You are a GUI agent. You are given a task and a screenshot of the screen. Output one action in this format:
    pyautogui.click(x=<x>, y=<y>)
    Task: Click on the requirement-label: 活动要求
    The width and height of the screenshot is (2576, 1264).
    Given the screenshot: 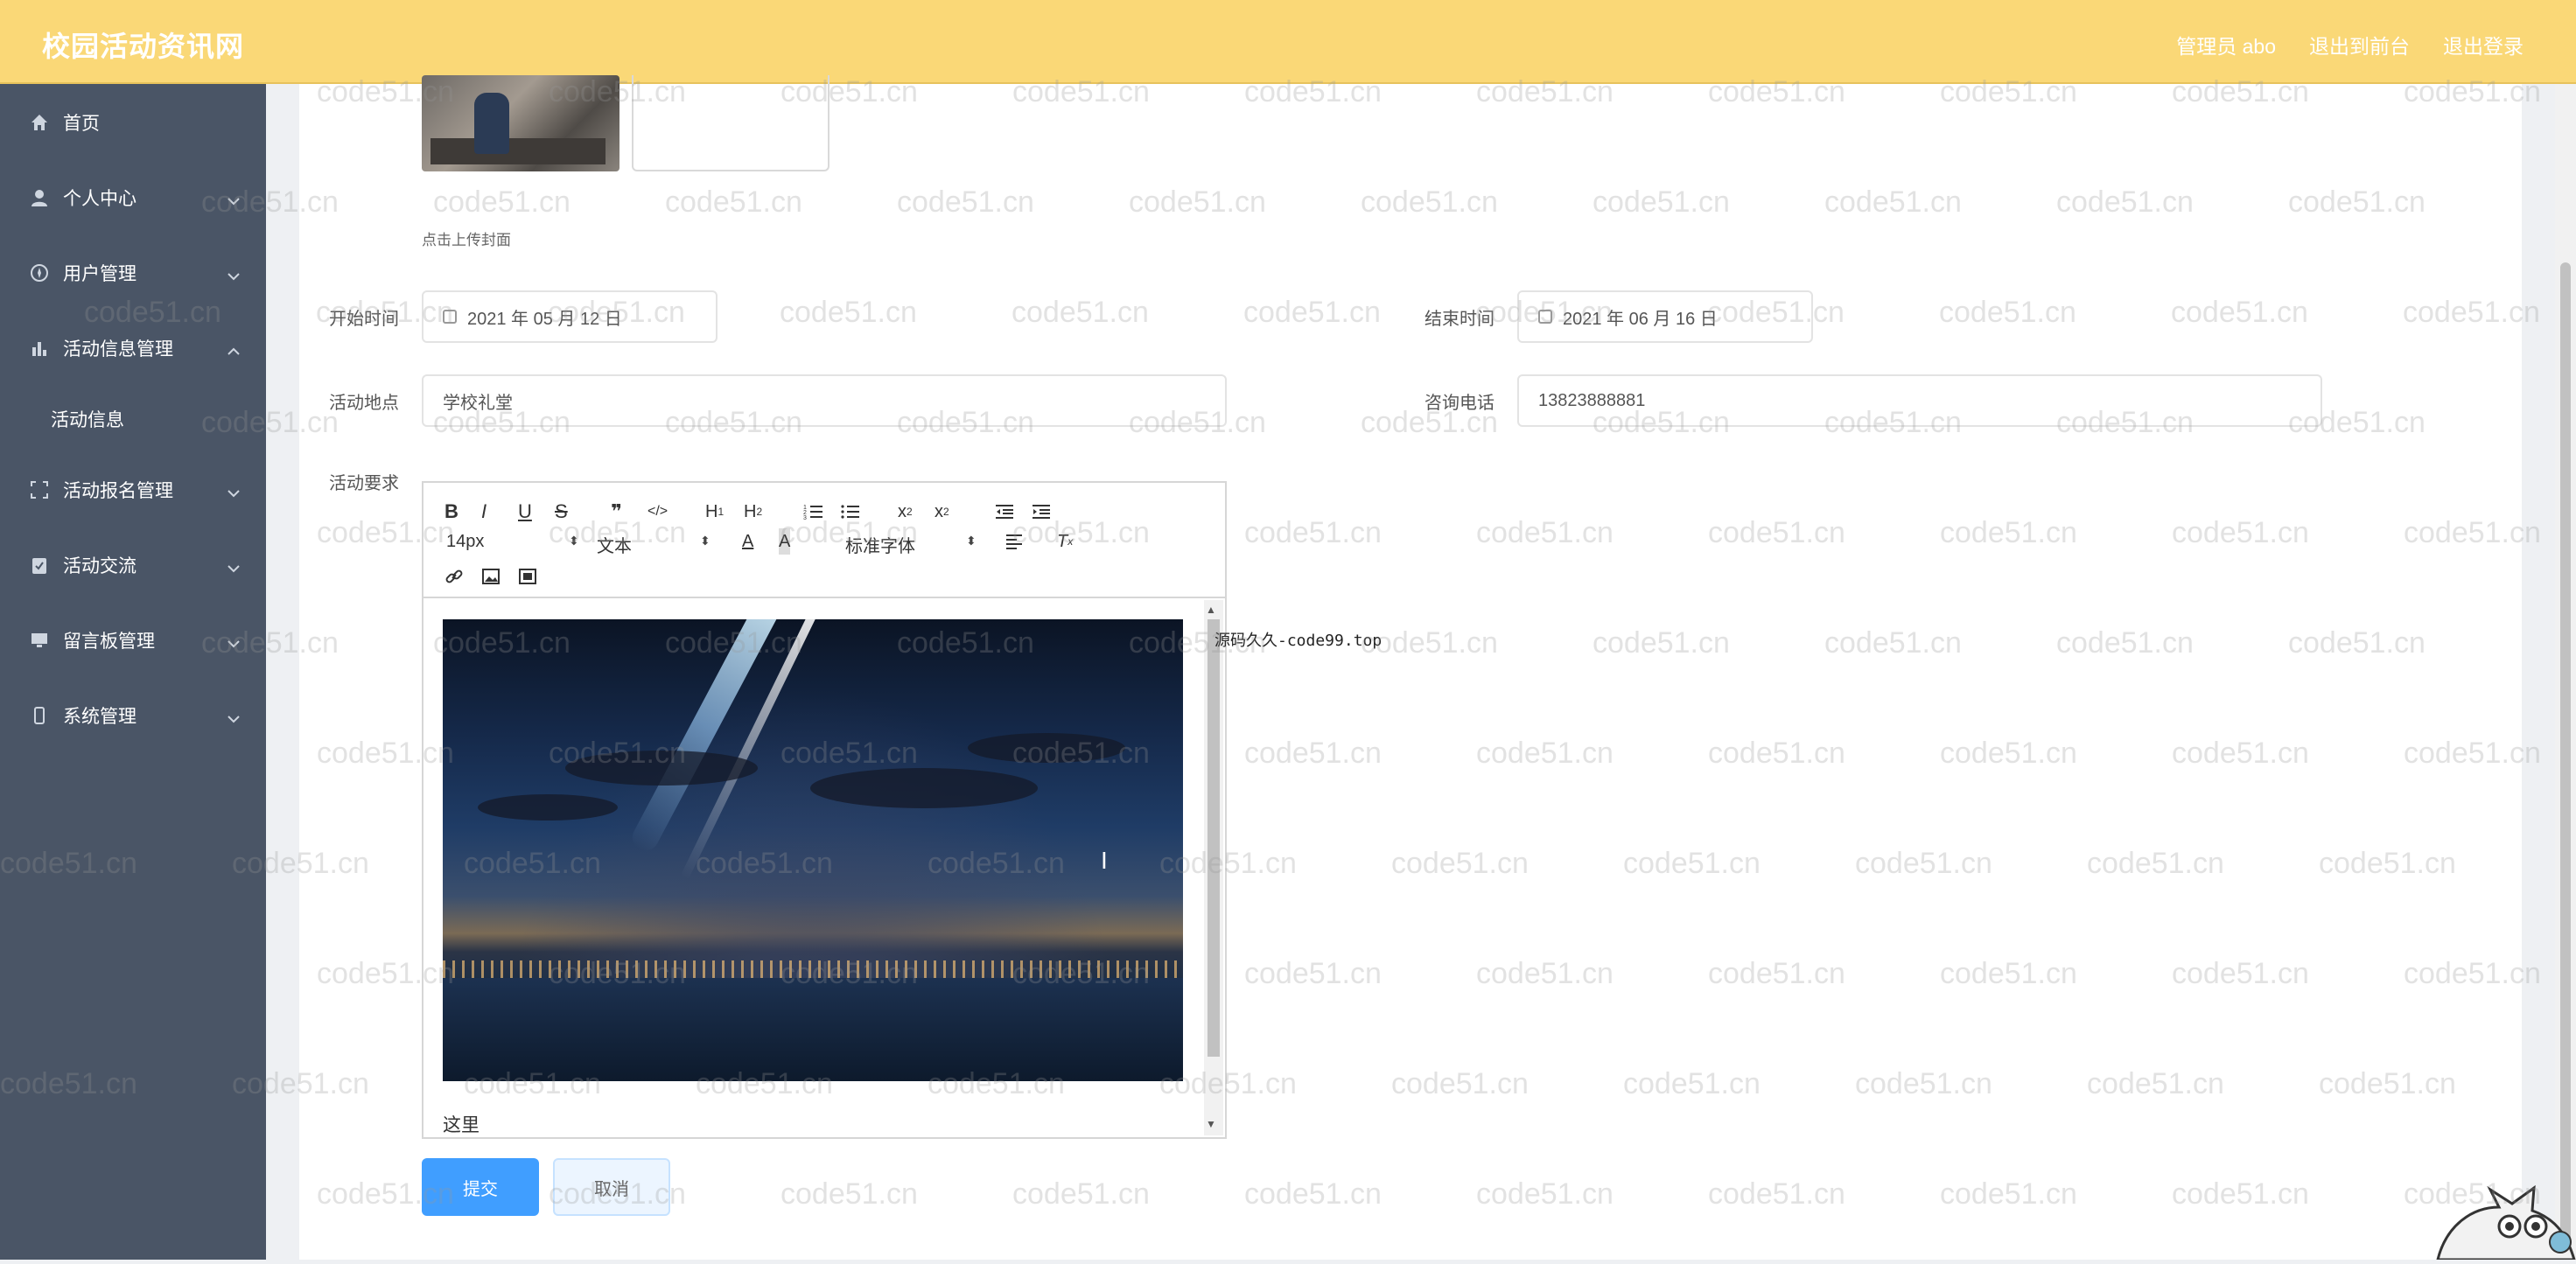 What is the action you would take?
    pyautogui.click(x=364, y=483)
    